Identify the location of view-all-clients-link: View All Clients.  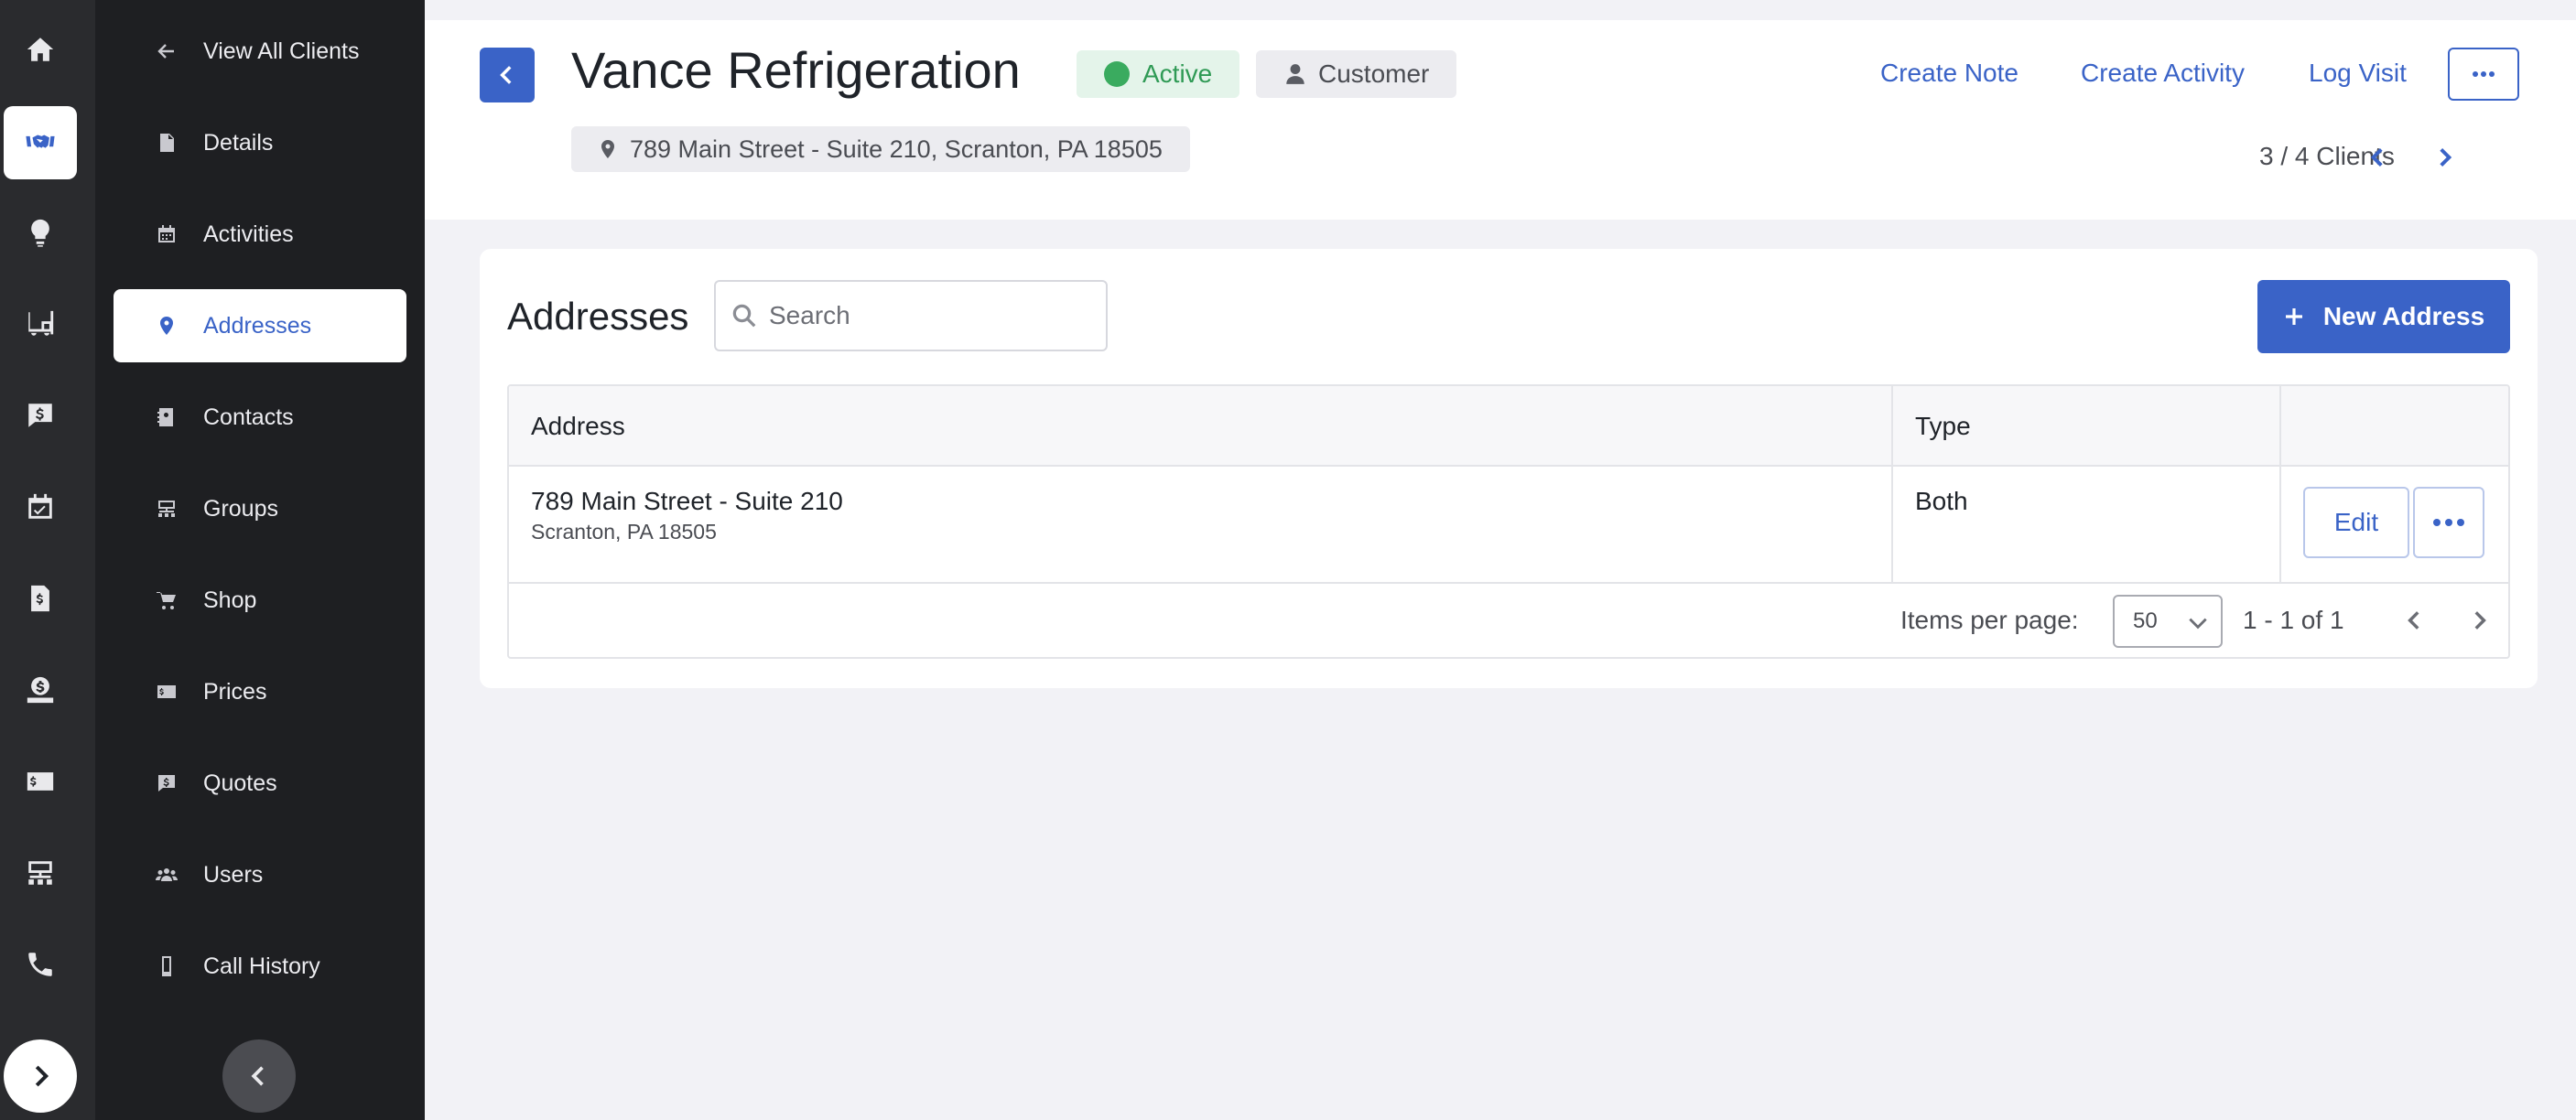
(260, 51).